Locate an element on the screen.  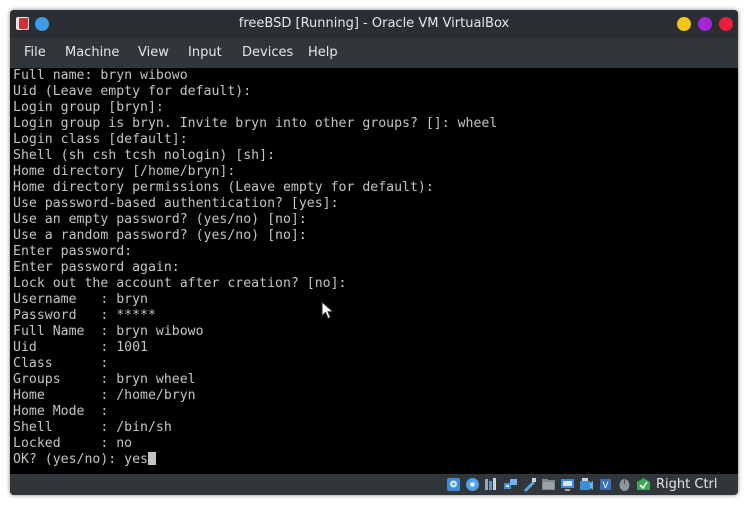
keyboard-icon is located at coordinates (643, 484).